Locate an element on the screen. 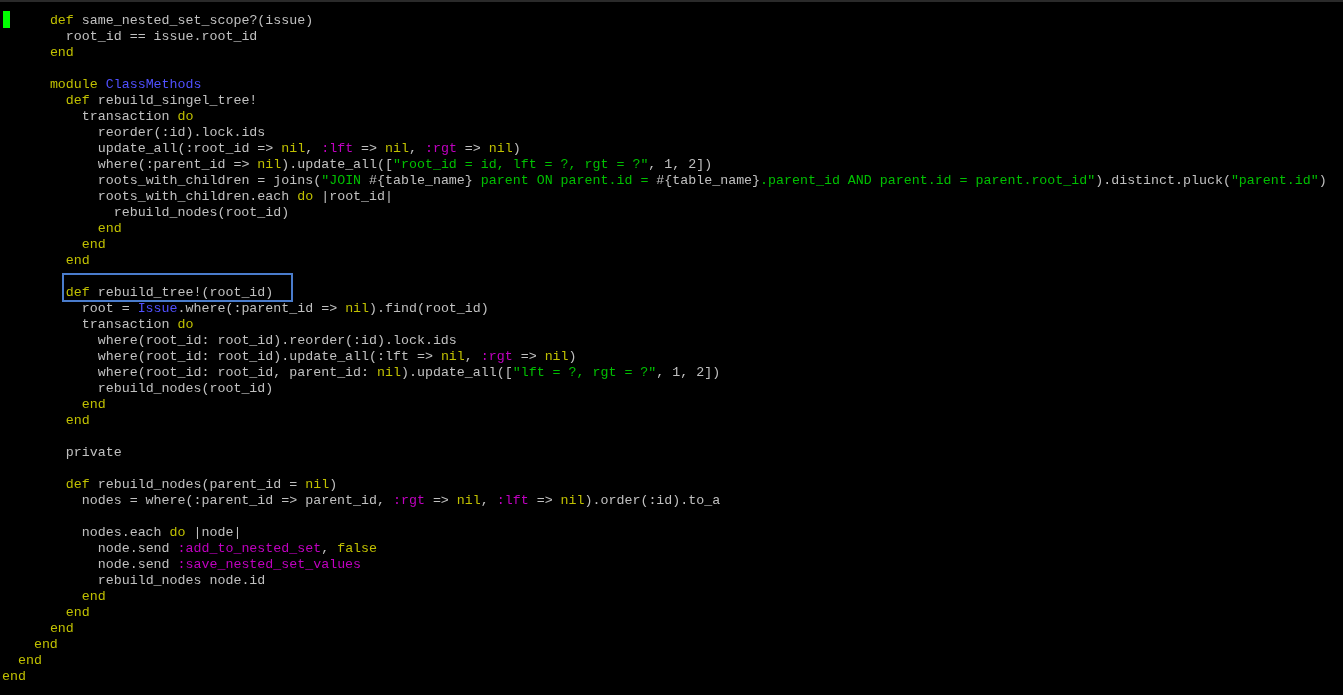 This screenshot has width=1343, height=695. code-line: def rebuild_nodes(parent_id = nil) is located at coordinates (201, 485).